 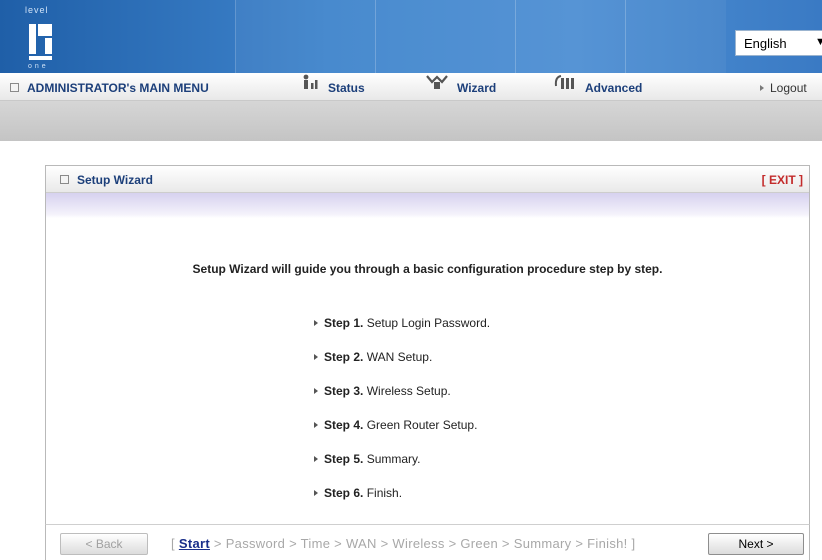 I want to click on step-number: Step 3., so click(x=344, y=391).